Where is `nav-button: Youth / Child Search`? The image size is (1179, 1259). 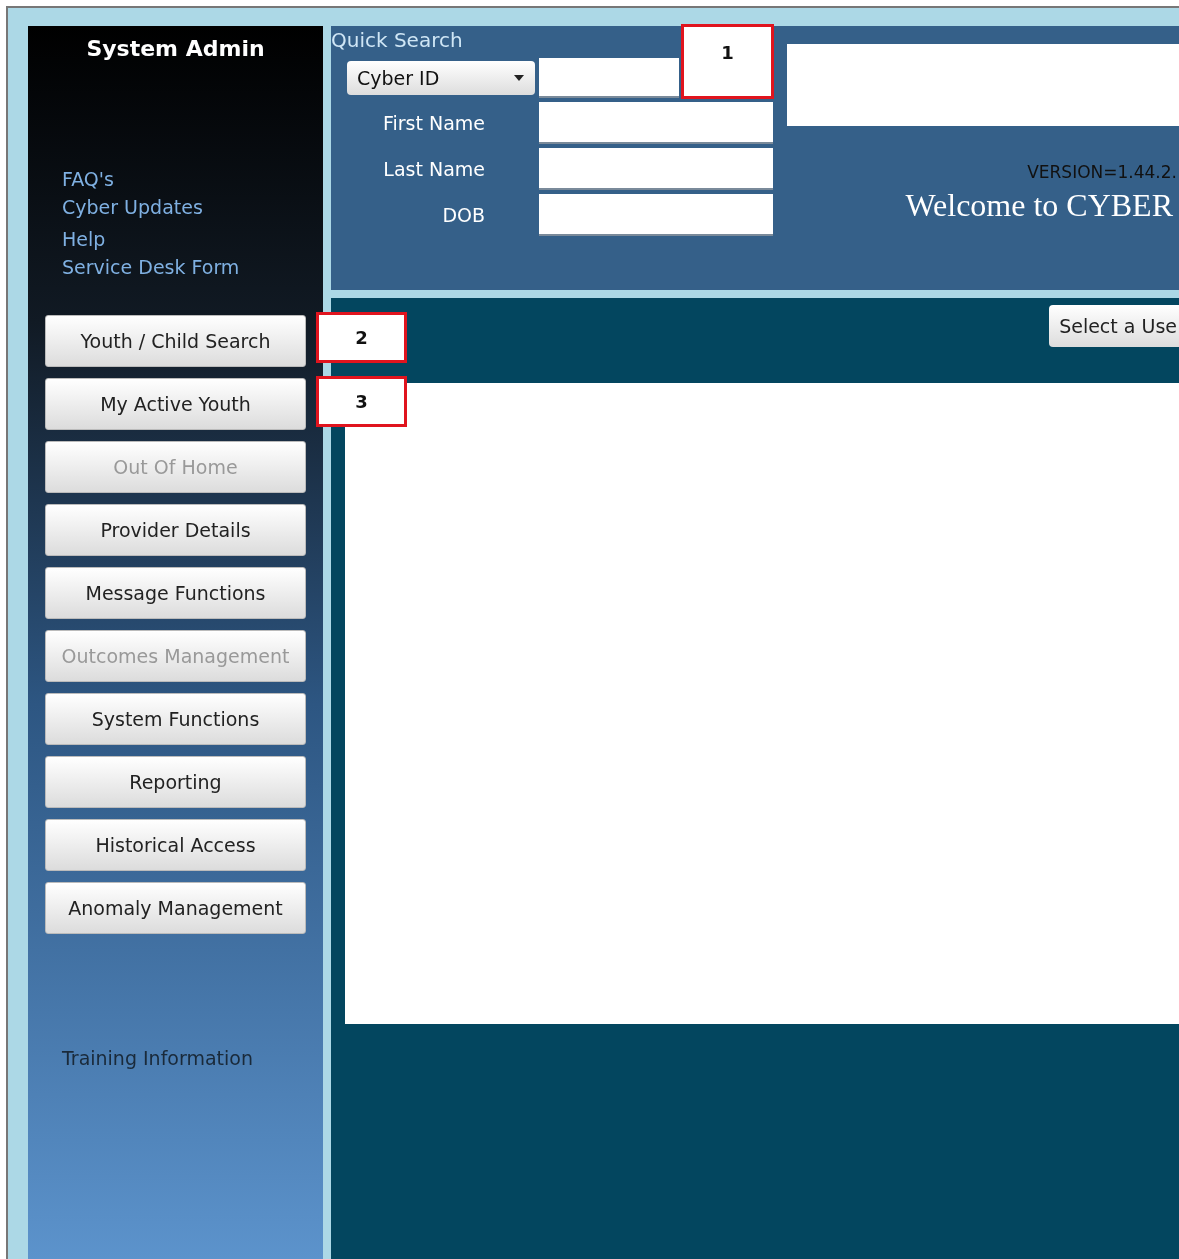
nav-button: Youth / Child Search is located at coordinates (175, 341).